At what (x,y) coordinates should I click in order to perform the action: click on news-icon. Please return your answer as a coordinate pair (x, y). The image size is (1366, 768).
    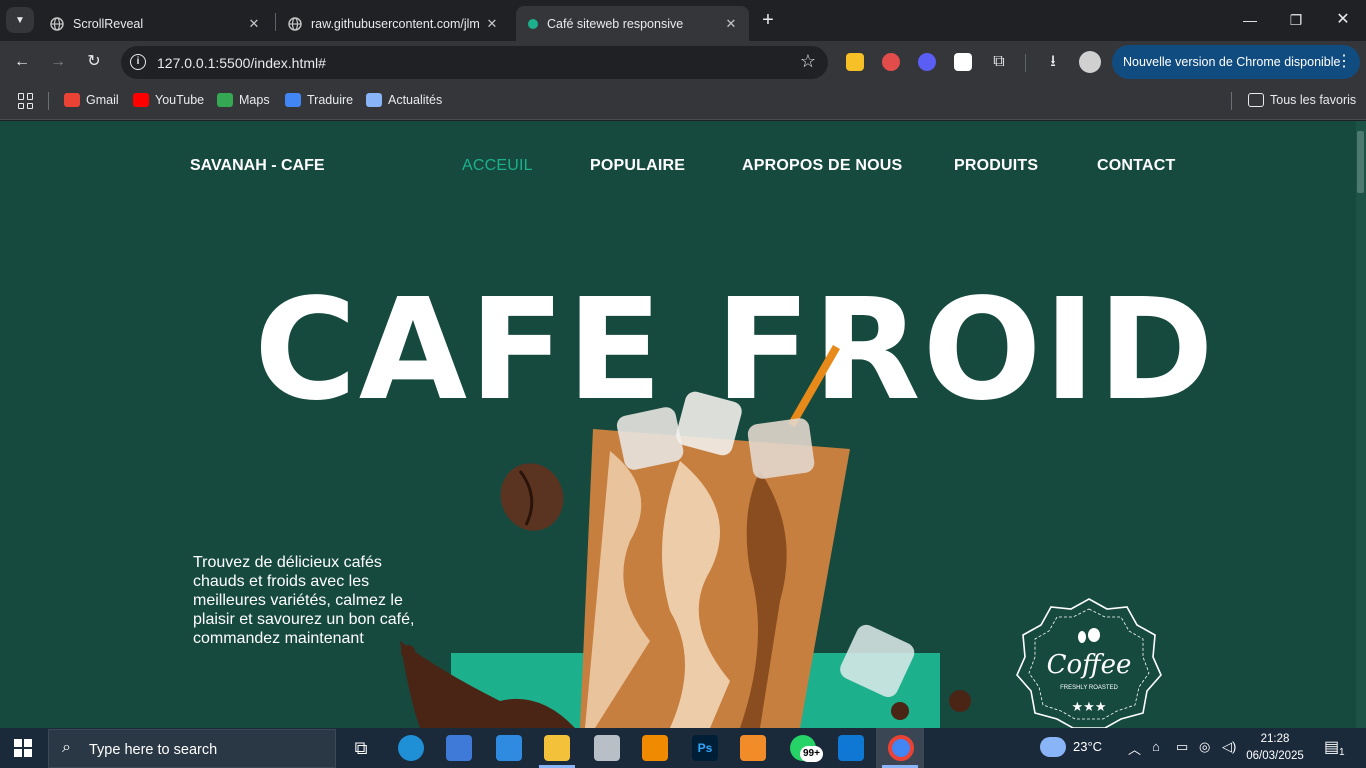
    Looking at the image, I should click on (374, 100).